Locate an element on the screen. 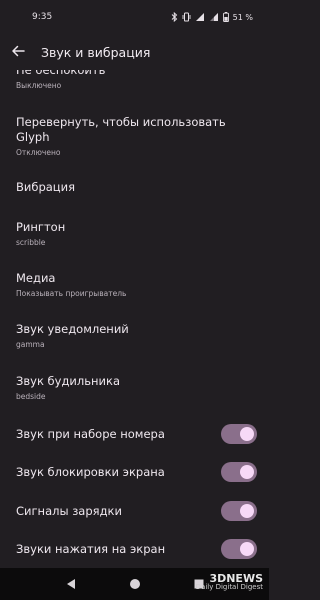 The width and height of the screenshot is (320, 600). setting-screen-lock-sound: Звук блокировки экрана is located at coordinates (136, 472).